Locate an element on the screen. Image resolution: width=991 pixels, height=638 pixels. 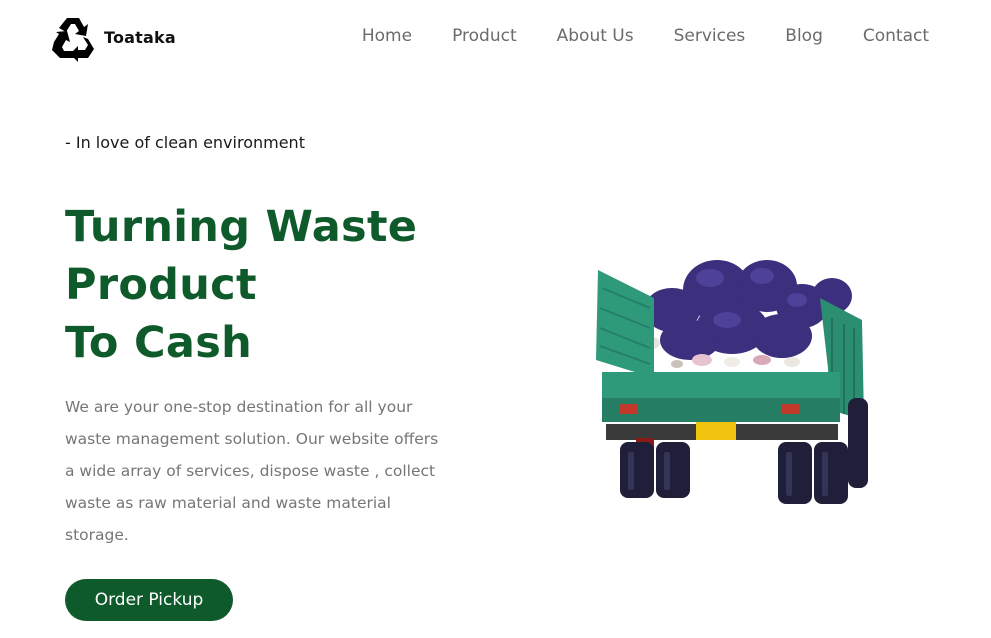
headline-line: Turning Waste is located at coordinates (241, 227).